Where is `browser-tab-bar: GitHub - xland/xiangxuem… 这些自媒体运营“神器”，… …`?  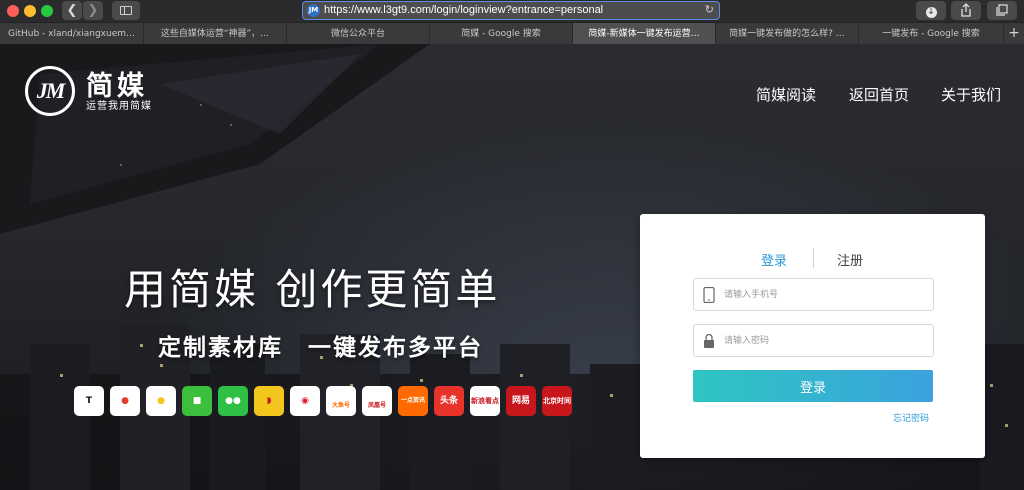 browser-tab-bar: GitHub - xland/xiangxuem… 这些自媒体运营“神器”，… … is located at coordinates (512, 33).